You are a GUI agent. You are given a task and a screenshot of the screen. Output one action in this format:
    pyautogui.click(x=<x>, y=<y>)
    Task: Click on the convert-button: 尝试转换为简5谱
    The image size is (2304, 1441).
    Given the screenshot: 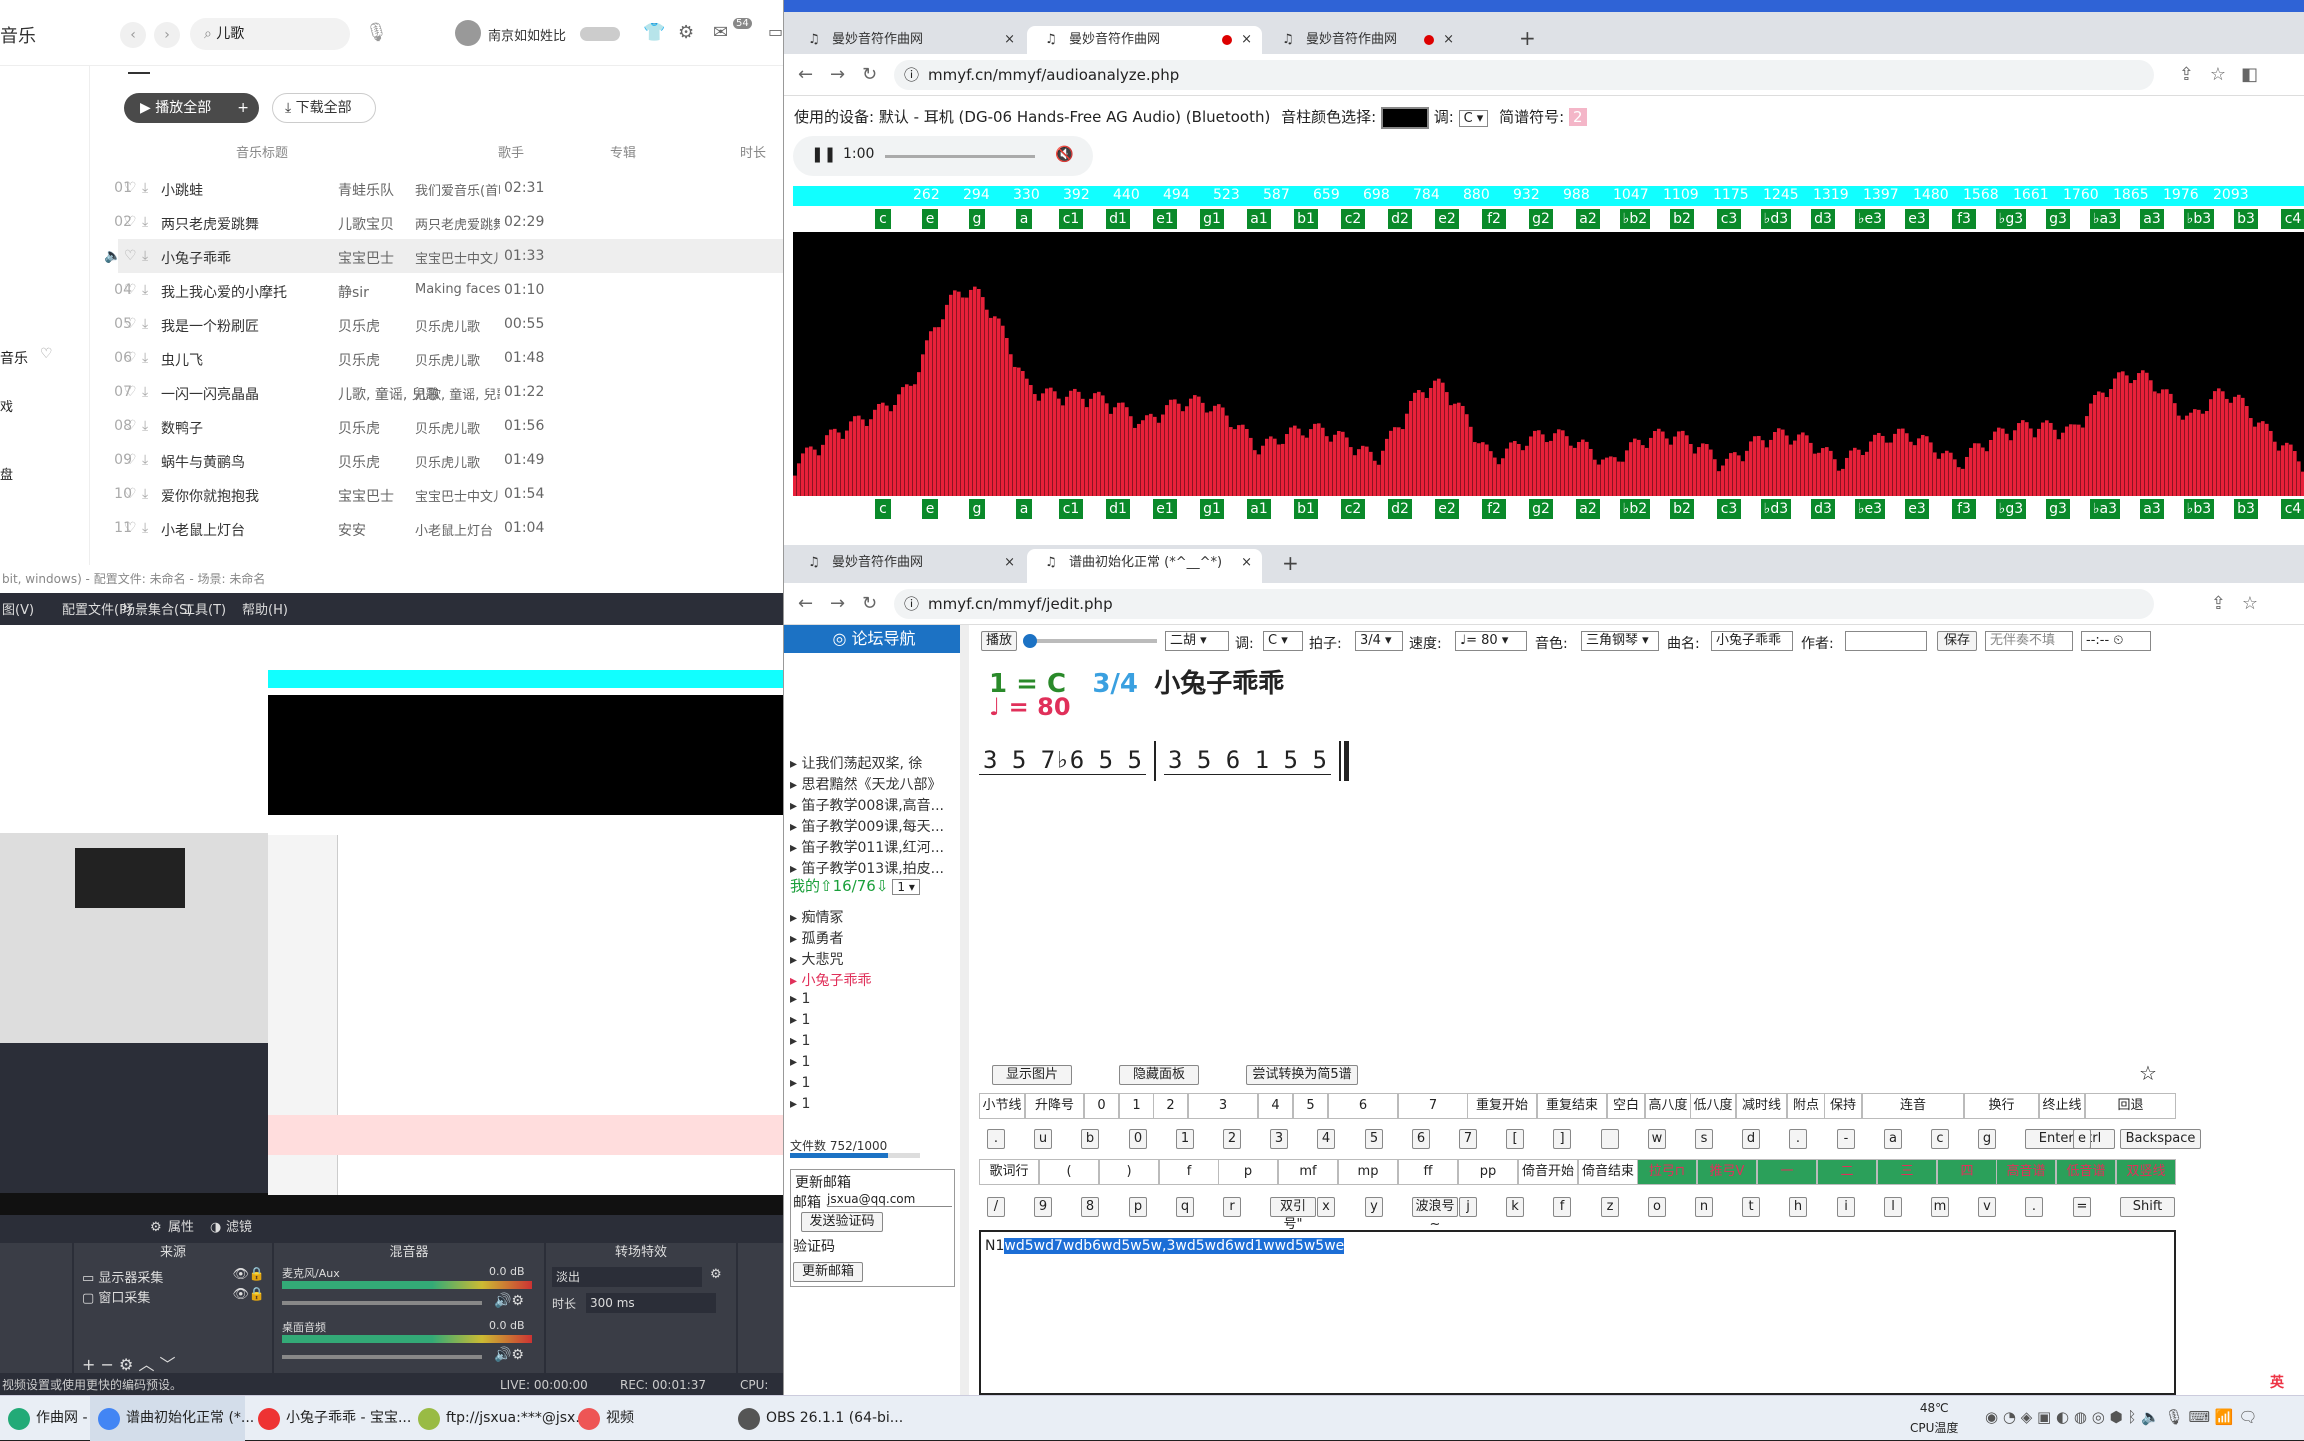 What is the action you would take?
    pyautogui.click(x=1302, y=1075)
    